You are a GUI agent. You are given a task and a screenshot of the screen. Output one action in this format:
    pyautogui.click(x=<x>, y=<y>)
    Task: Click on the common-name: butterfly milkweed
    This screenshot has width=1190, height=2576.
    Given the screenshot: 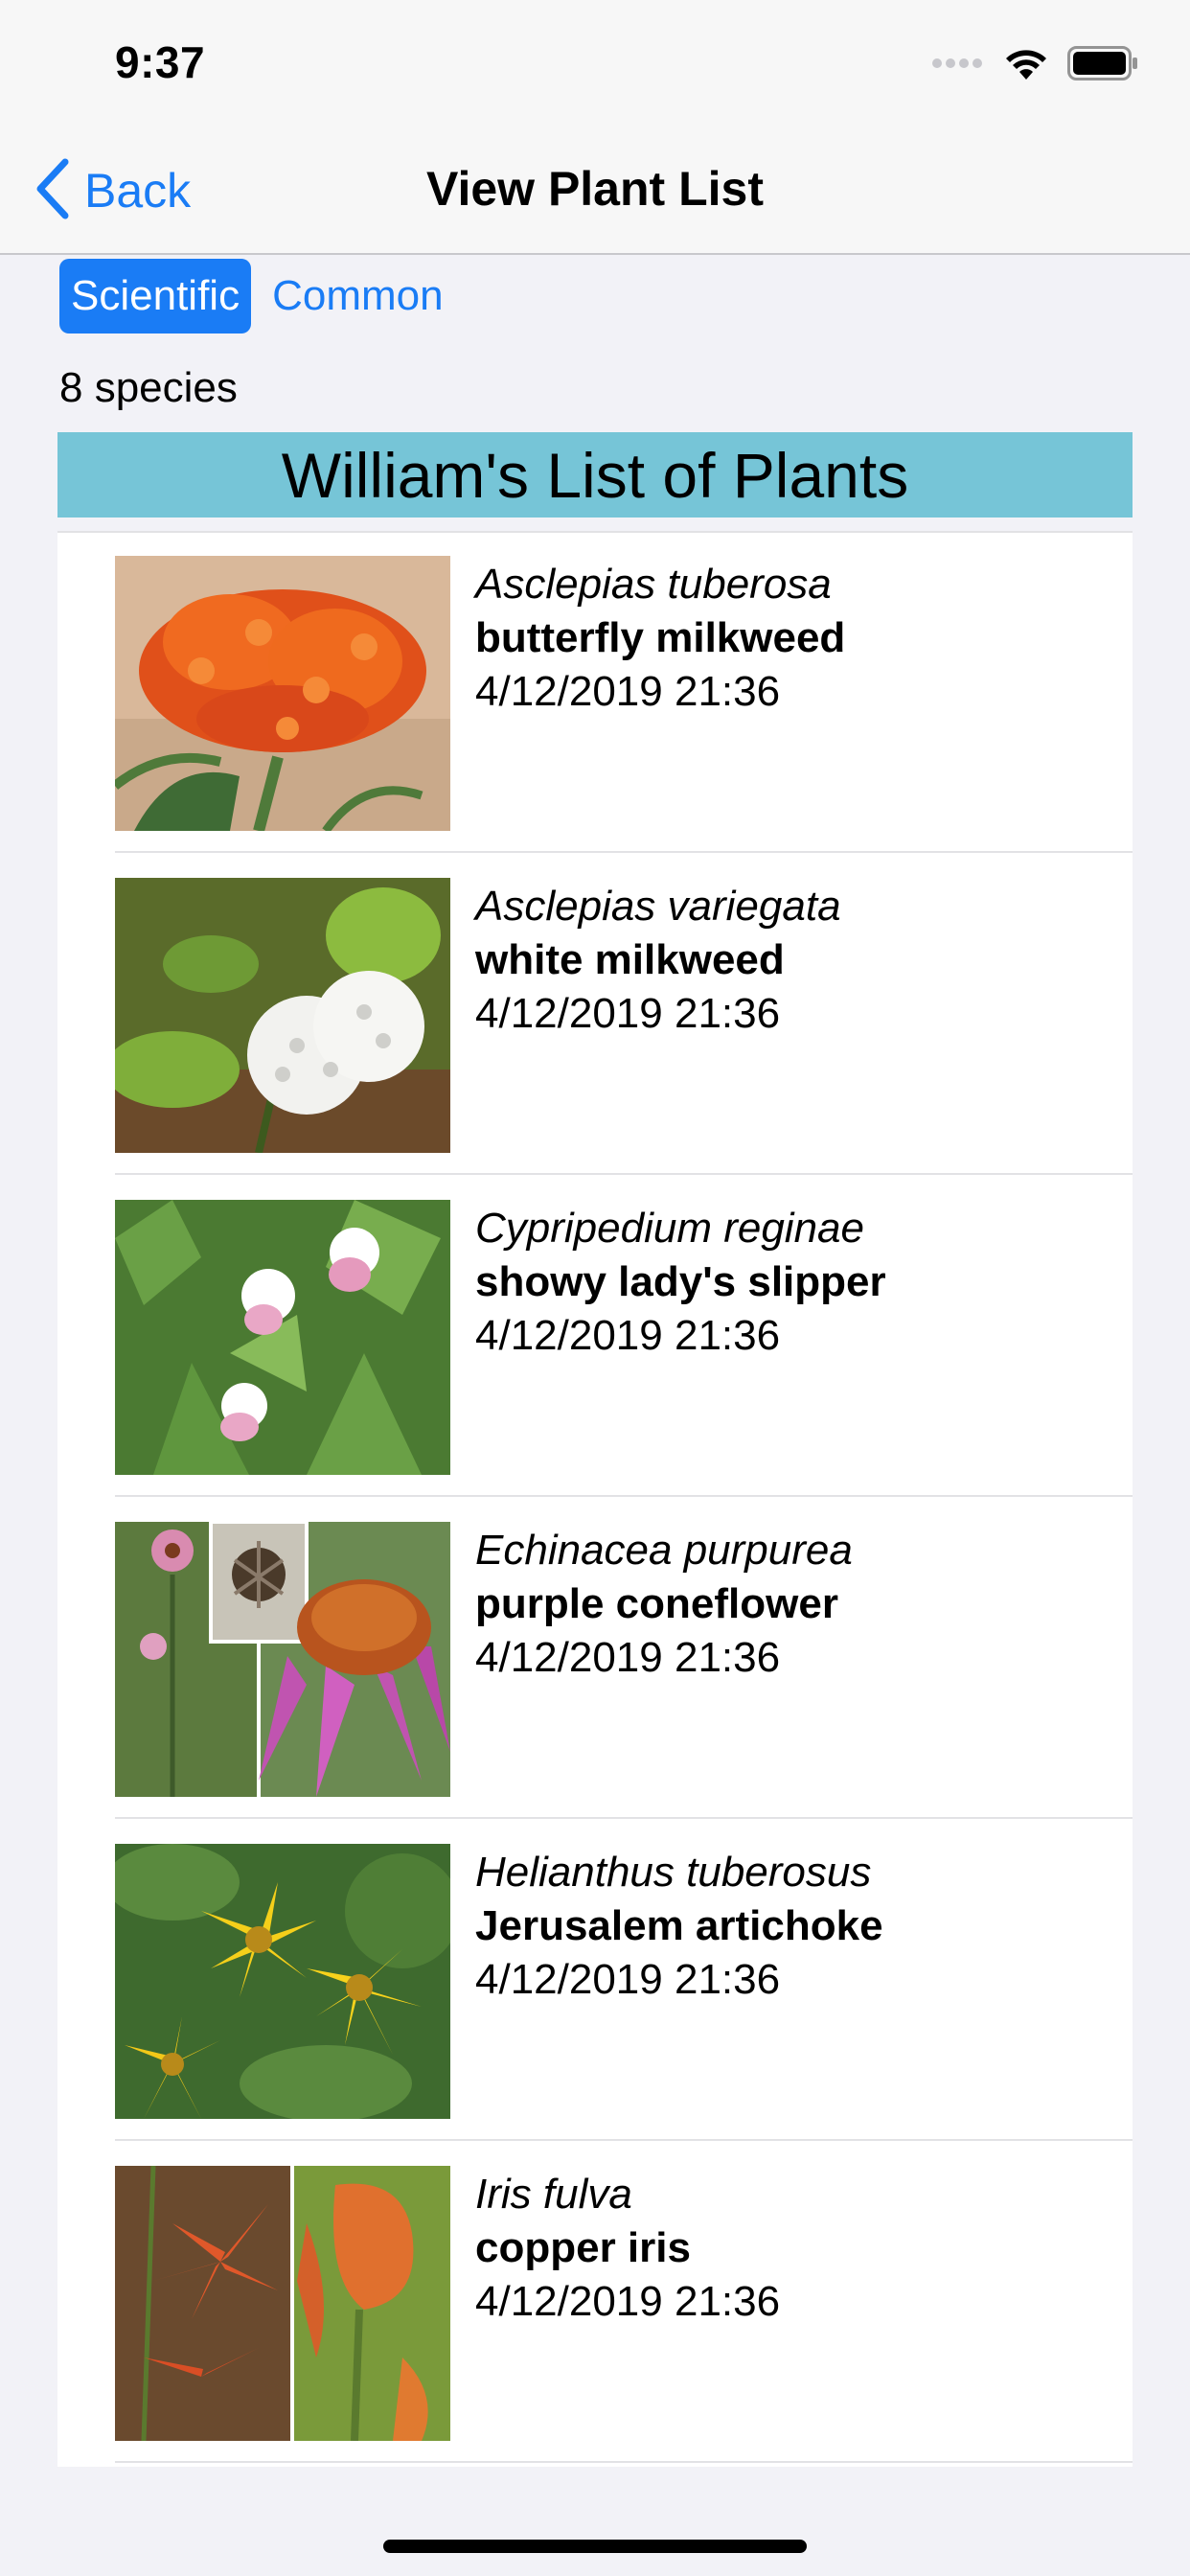 What is the action you would take?
    pyautogui.click(x=661, y=637)
    